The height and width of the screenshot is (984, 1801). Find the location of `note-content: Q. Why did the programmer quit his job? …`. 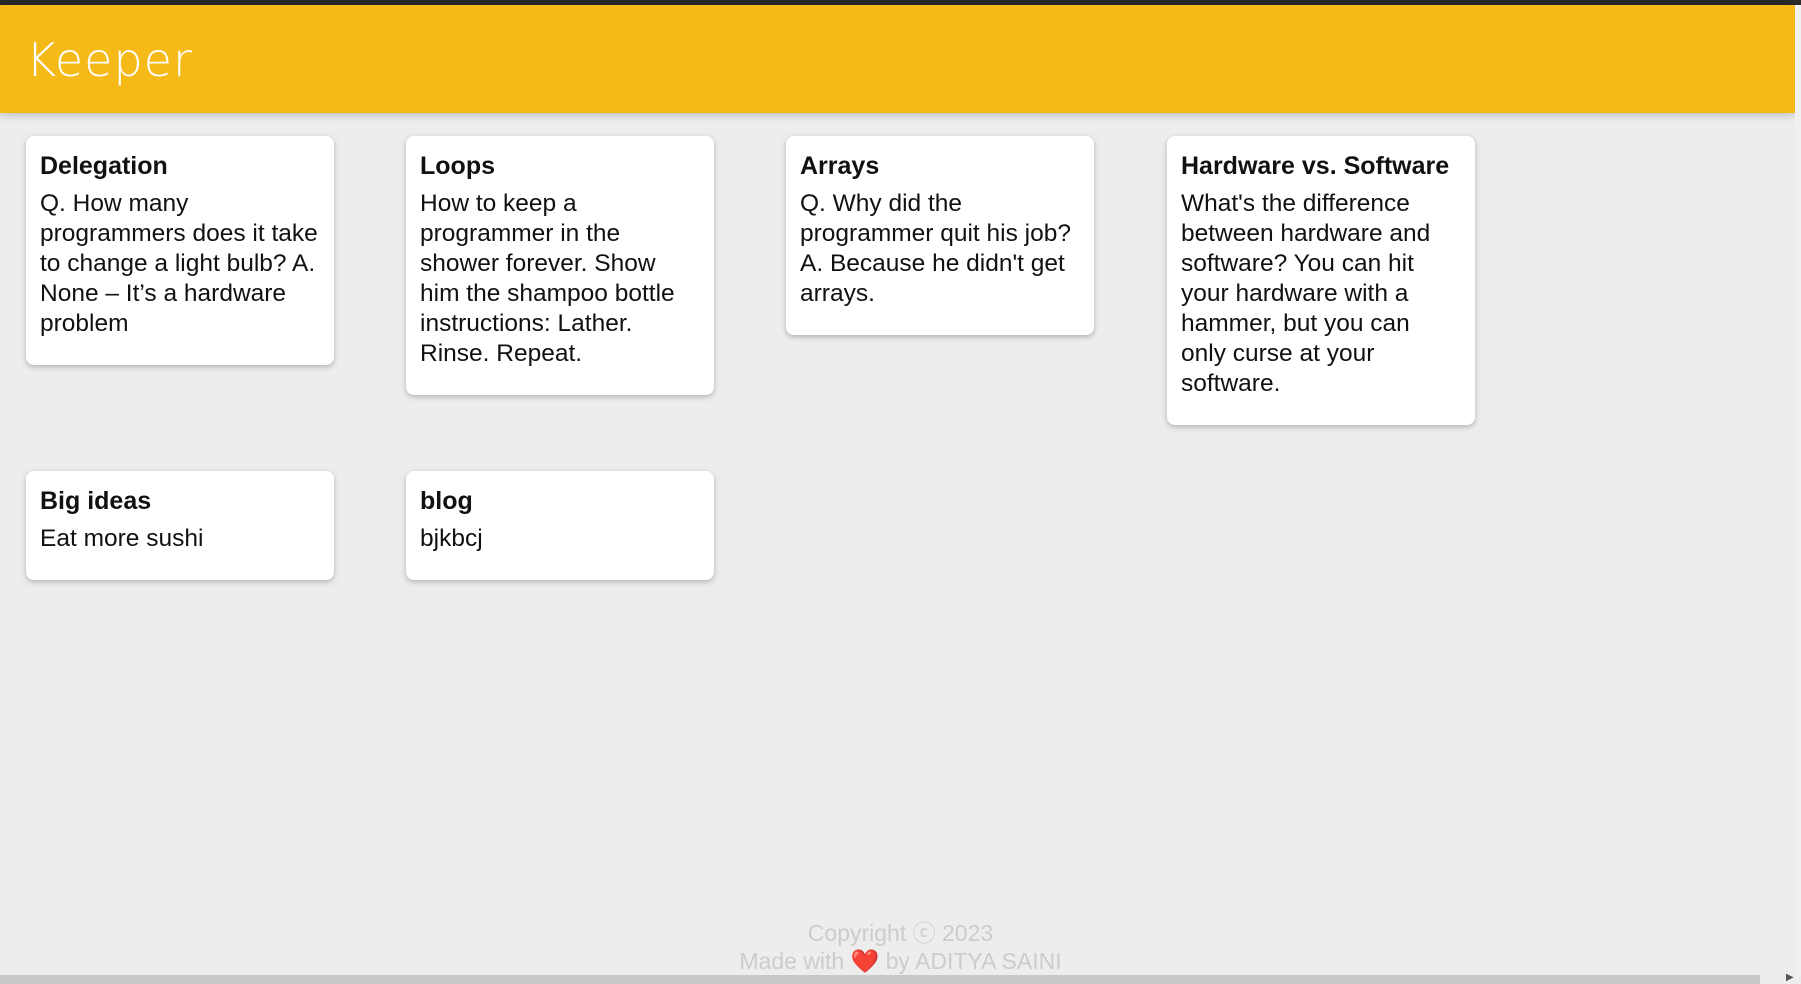

note-content: Q. Why did the programmer quit his job? … is located at coordinates (935, 248).